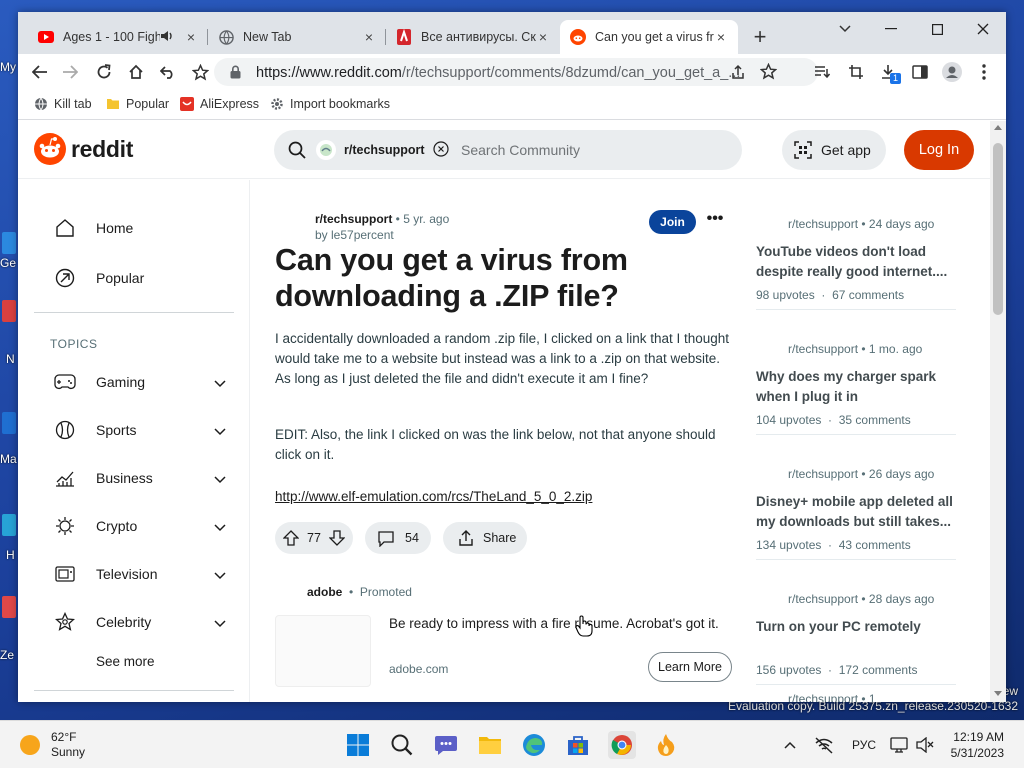 This screenshot has width=1024, height=768. Describe the element at coordinates (998, 127) in the screenshot. I see `scroll-up-arrow-icon` at that location.